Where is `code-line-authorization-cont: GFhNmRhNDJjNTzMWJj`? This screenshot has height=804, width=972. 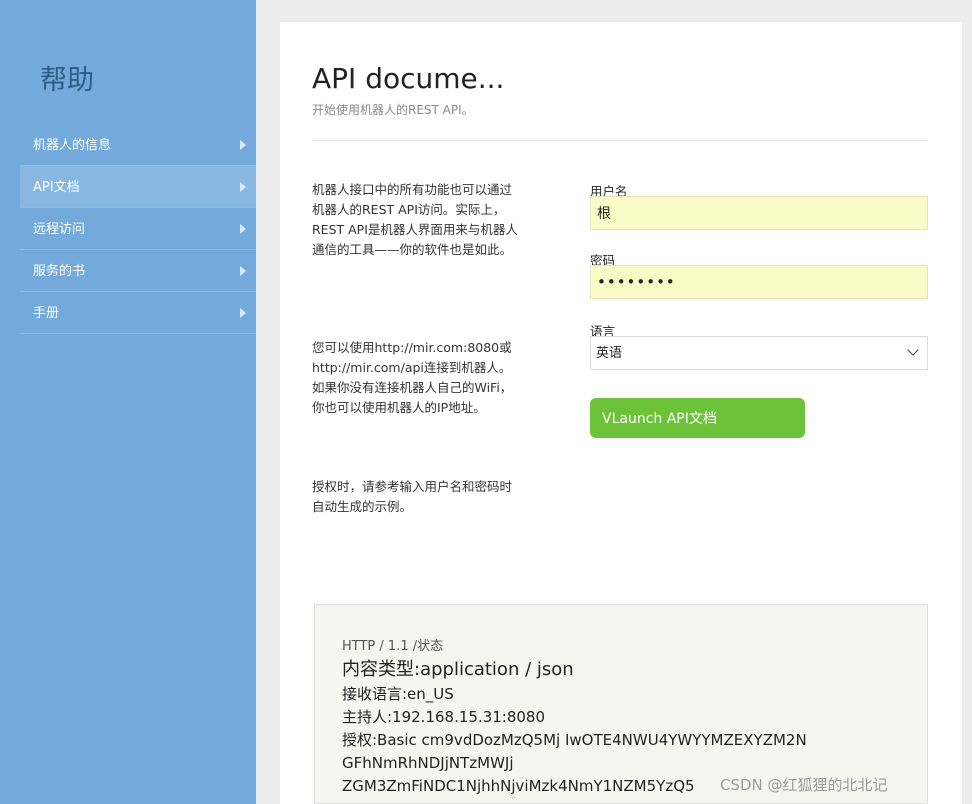
code-line-authorization-cont: GFhNmRhNDJjNTzMWJj is located at coordinates (428, 763).